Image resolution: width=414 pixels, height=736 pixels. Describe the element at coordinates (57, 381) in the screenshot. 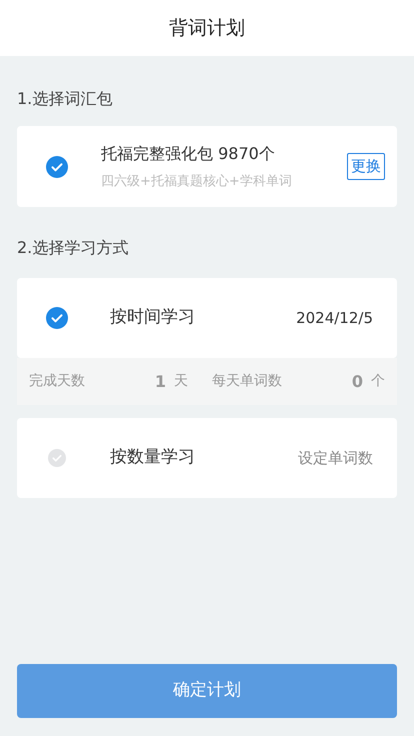

I see `stat-label: 完成天数` at that location.